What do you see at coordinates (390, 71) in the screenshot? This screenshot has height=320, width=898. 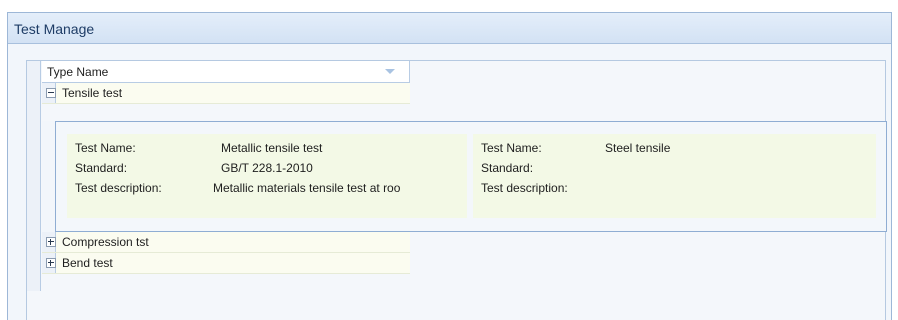 I see `column-filter-arrow-icon` at bounding box center [390, 71].